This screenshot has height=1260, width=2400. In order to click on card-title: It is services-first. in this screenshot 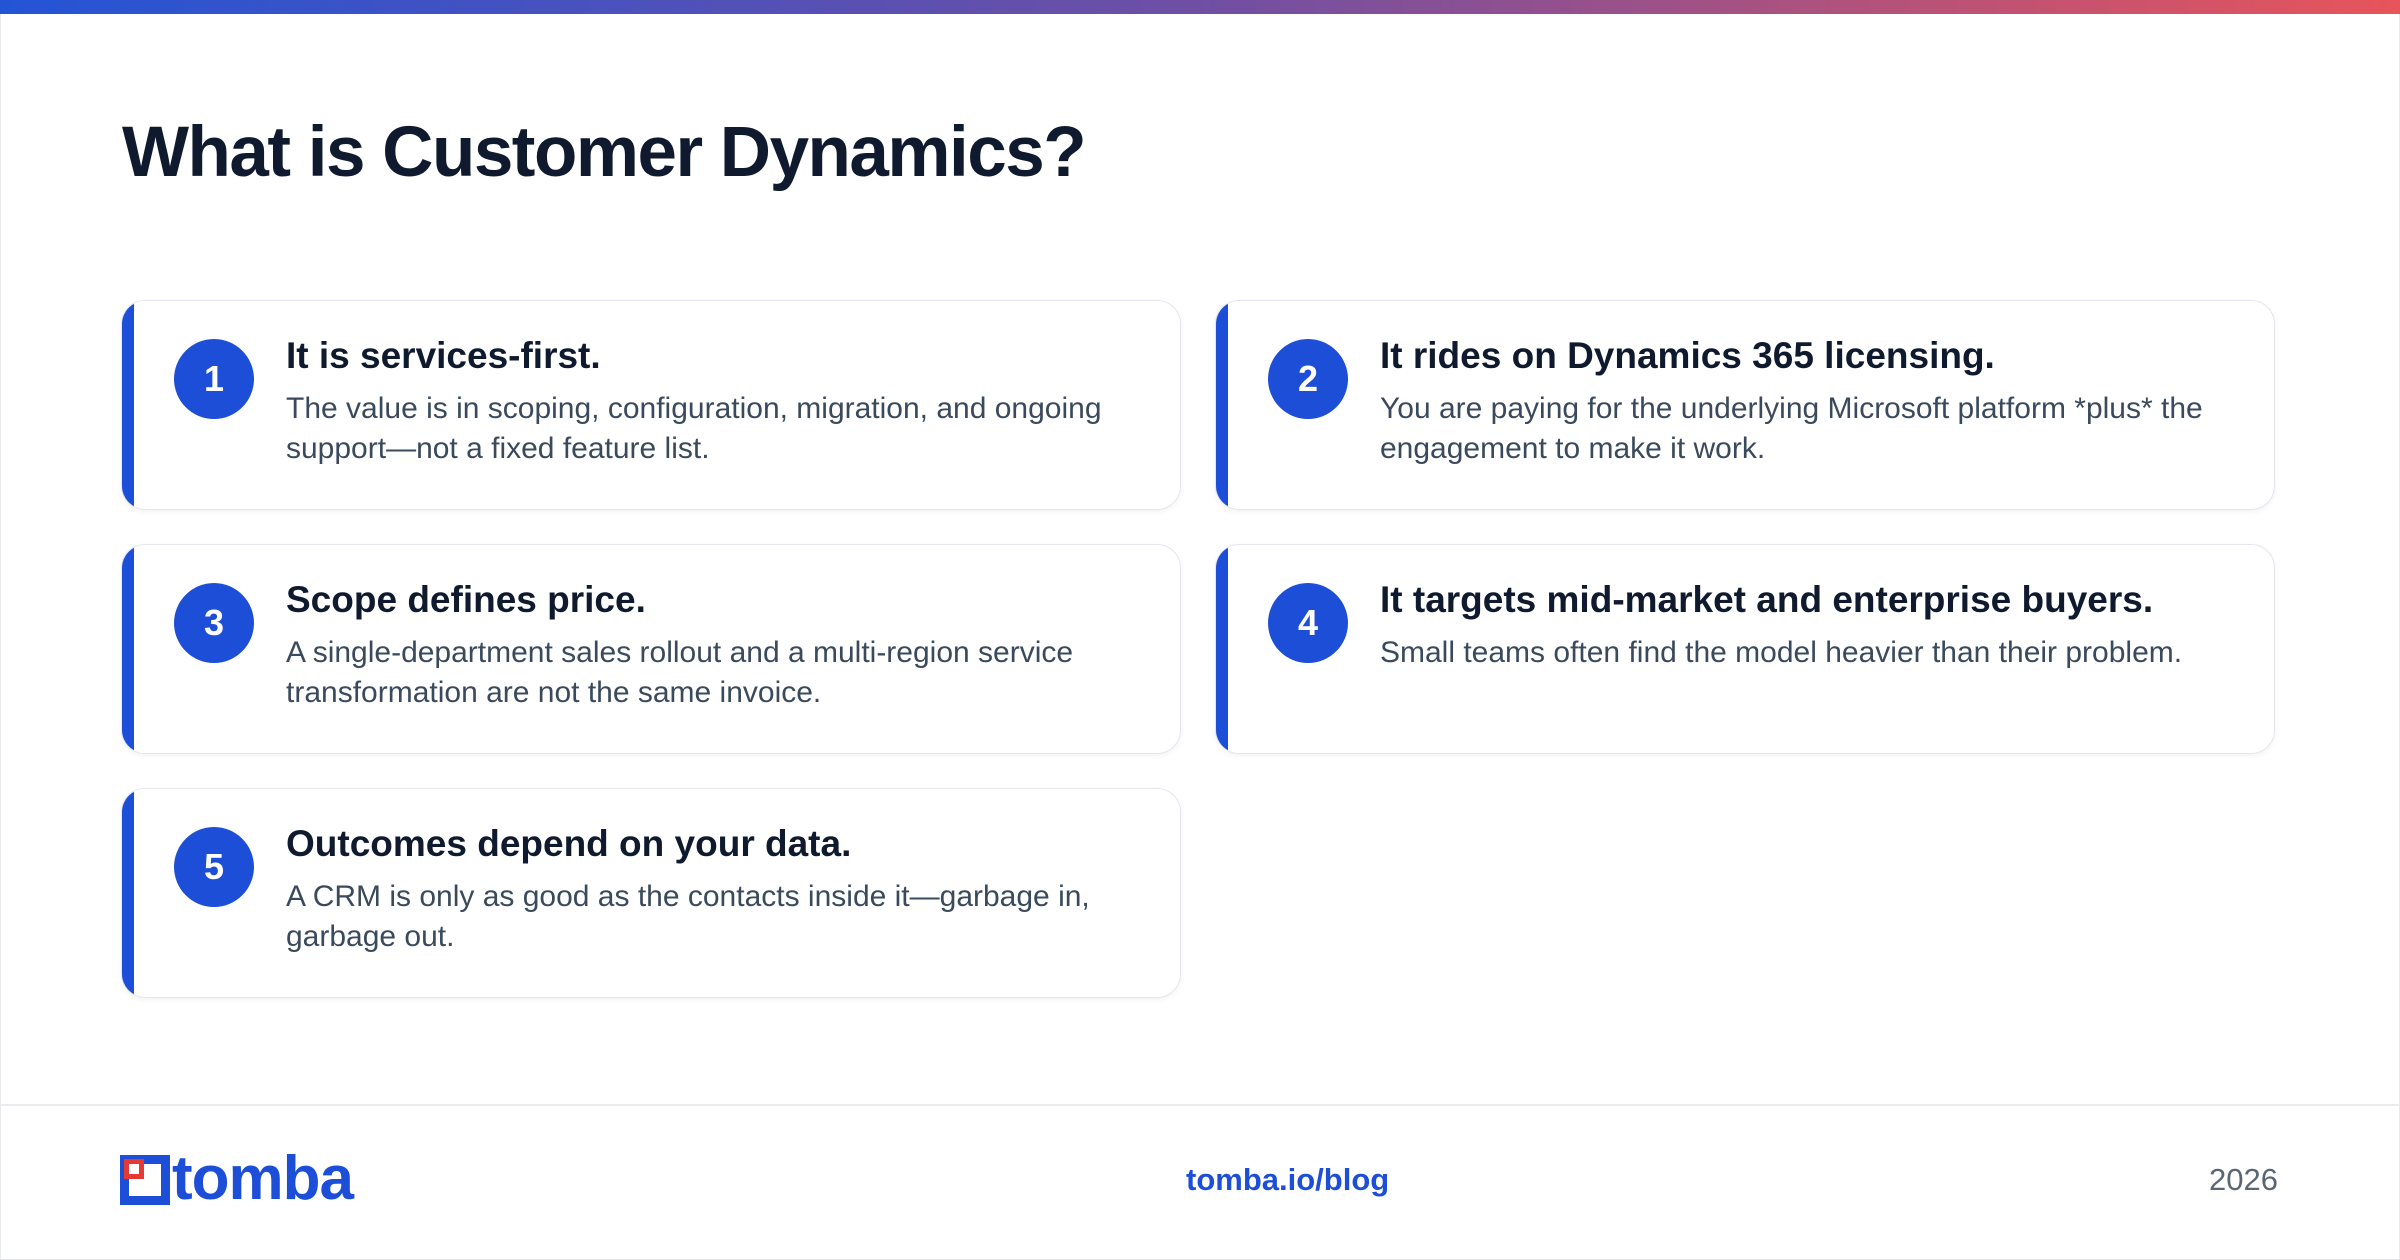, I will do `click(443, 355)`.